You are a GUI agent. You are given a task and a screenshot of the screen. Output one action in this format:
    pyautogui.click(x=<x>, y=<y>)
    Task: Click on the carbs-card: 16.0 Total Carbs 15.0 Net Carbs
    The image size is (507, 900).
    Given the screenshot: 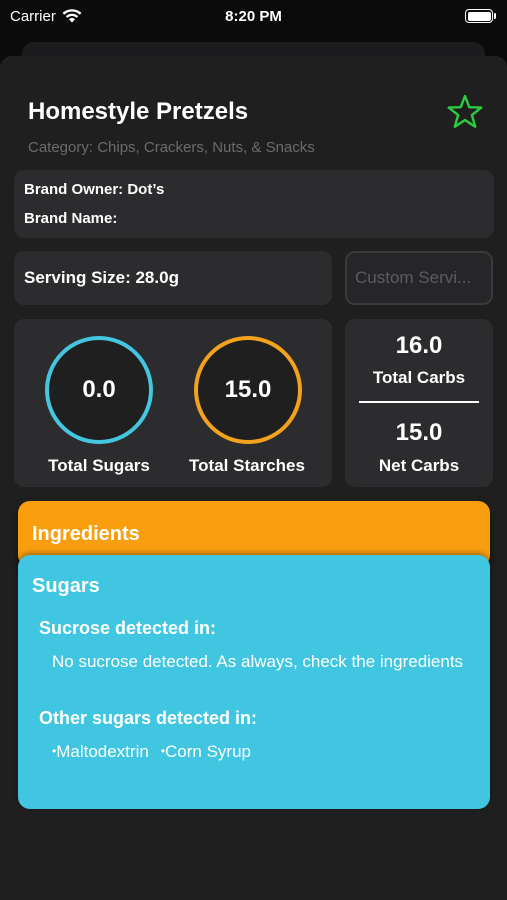 What is the action you would take?
    pyautogui.click(x=419, y=403)
    